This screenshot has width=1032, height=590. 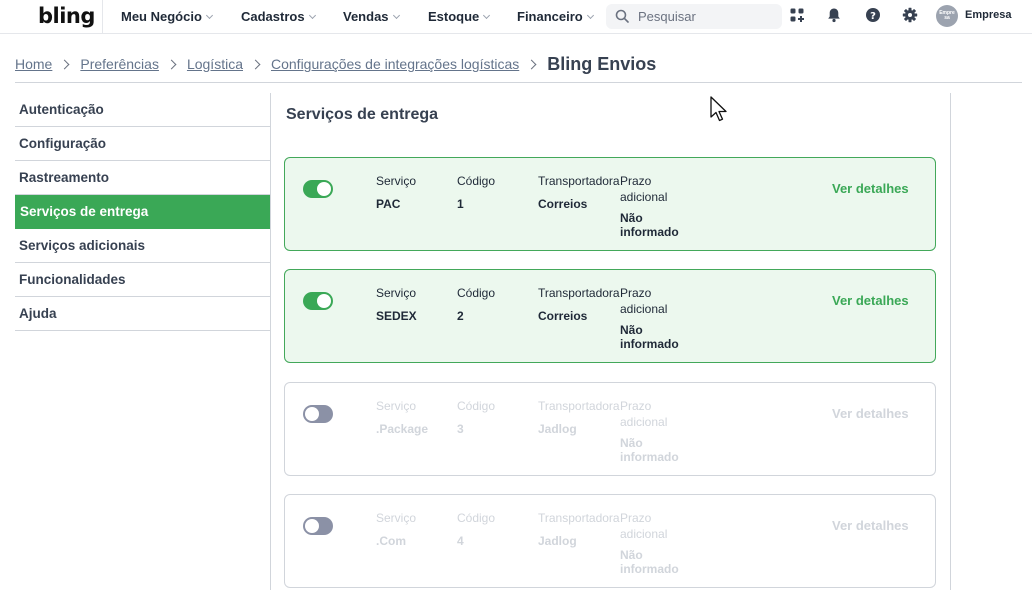 What do you see at coordinates (460, 429) in the screenshot?
I see `code-value: 3` at bounding box center [460, 429].